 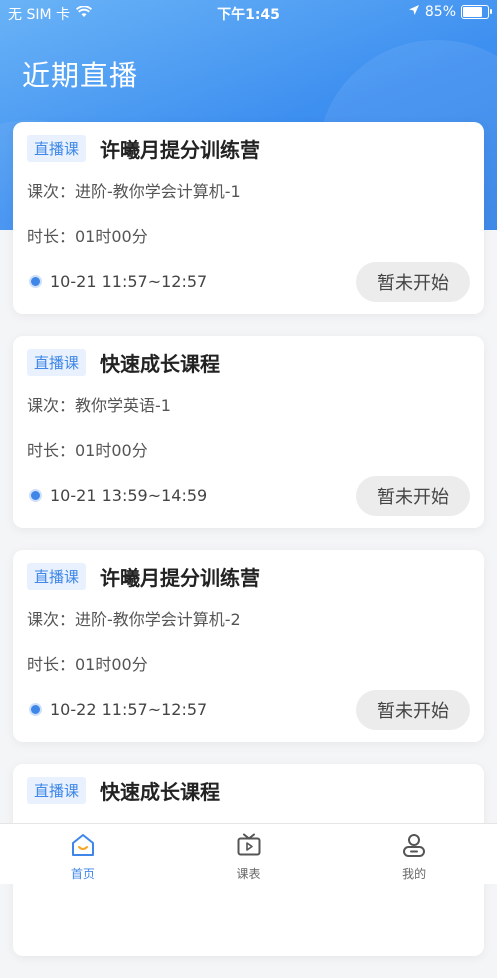 I want to click on course-session: 课次：教你学英语-1, so click(x=99, y=405).